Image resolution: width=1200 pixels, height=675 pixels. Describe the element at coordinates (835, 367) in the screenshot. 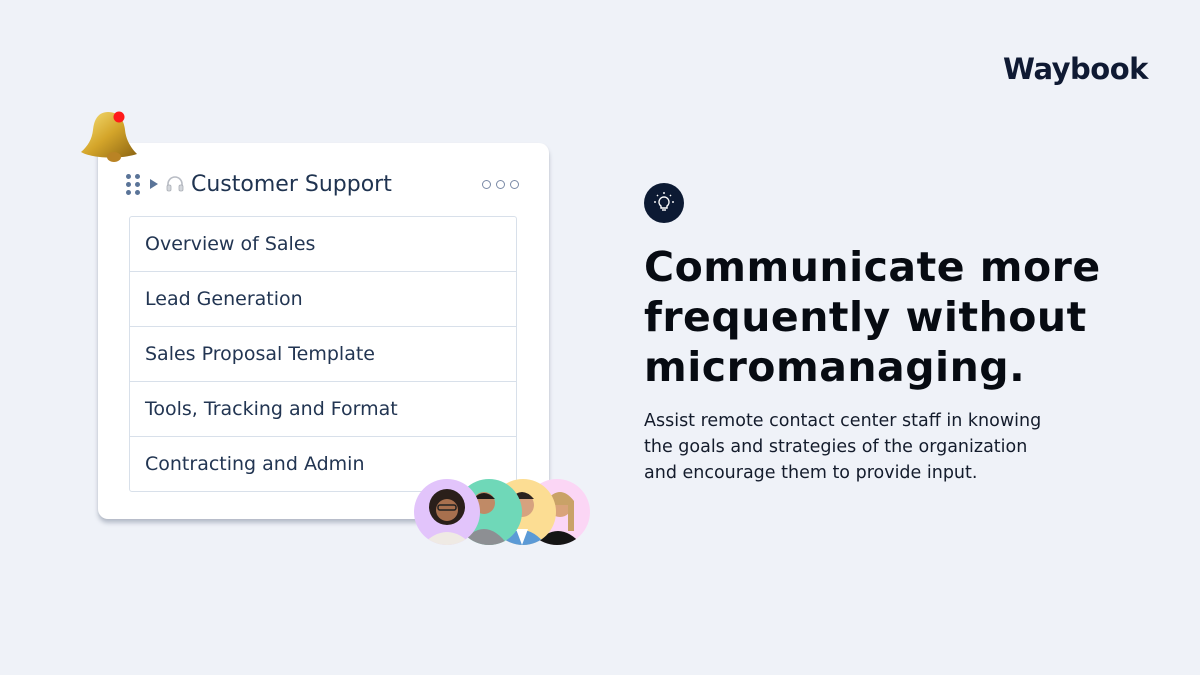

I see `headline-line: micromanaging.` at that location.